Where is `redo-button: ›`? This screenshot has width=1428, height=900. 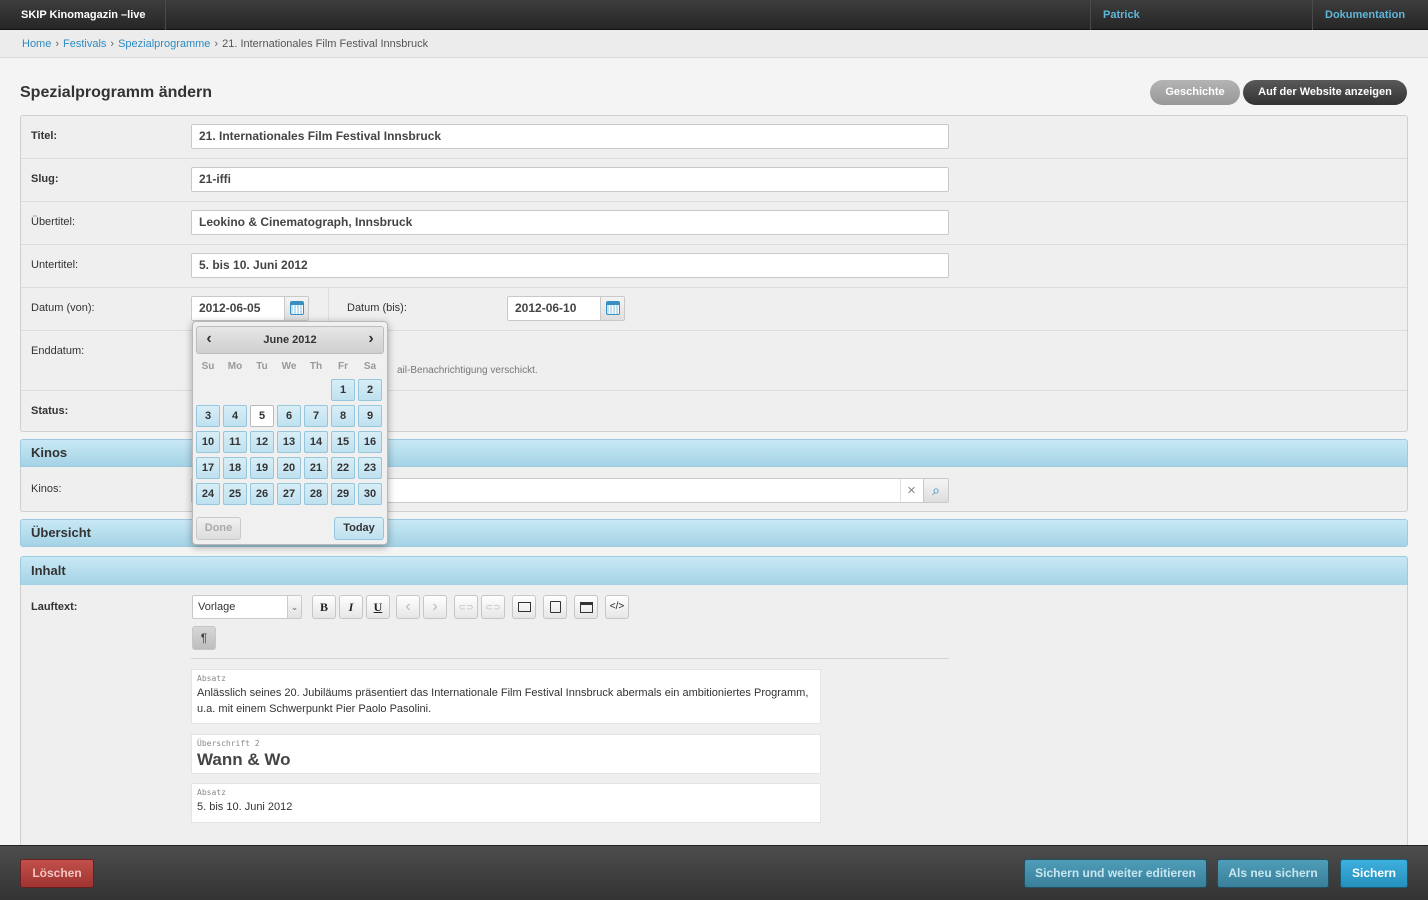
redo-button: › is located at coordinates (435, 607).